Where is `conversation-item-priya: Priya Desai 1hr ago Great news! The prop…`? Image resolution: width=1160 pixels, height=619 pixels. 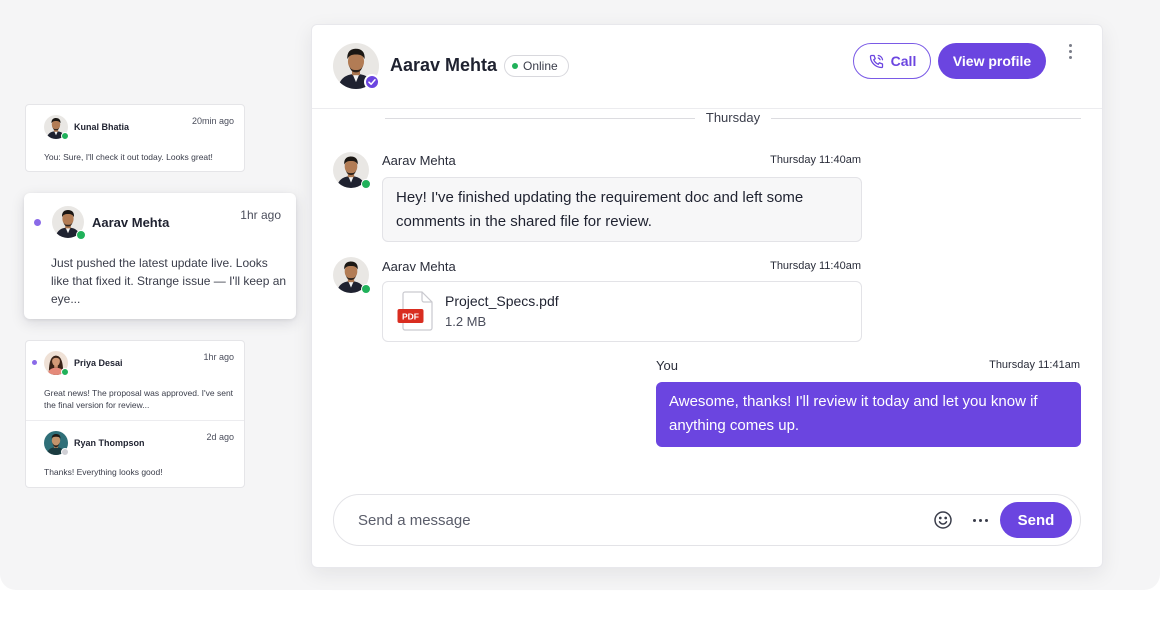
conversation-item-priya: Priya Desai 1hr ago Great news! The prop… is located at coordinates (135, 380).